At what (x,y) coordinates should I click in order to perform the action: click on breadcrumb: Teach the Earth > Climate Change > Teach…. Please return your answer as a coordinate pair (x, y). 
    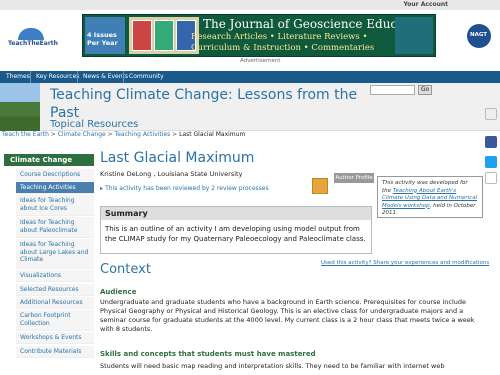
    Looking at the image, I should click on (123, 134).